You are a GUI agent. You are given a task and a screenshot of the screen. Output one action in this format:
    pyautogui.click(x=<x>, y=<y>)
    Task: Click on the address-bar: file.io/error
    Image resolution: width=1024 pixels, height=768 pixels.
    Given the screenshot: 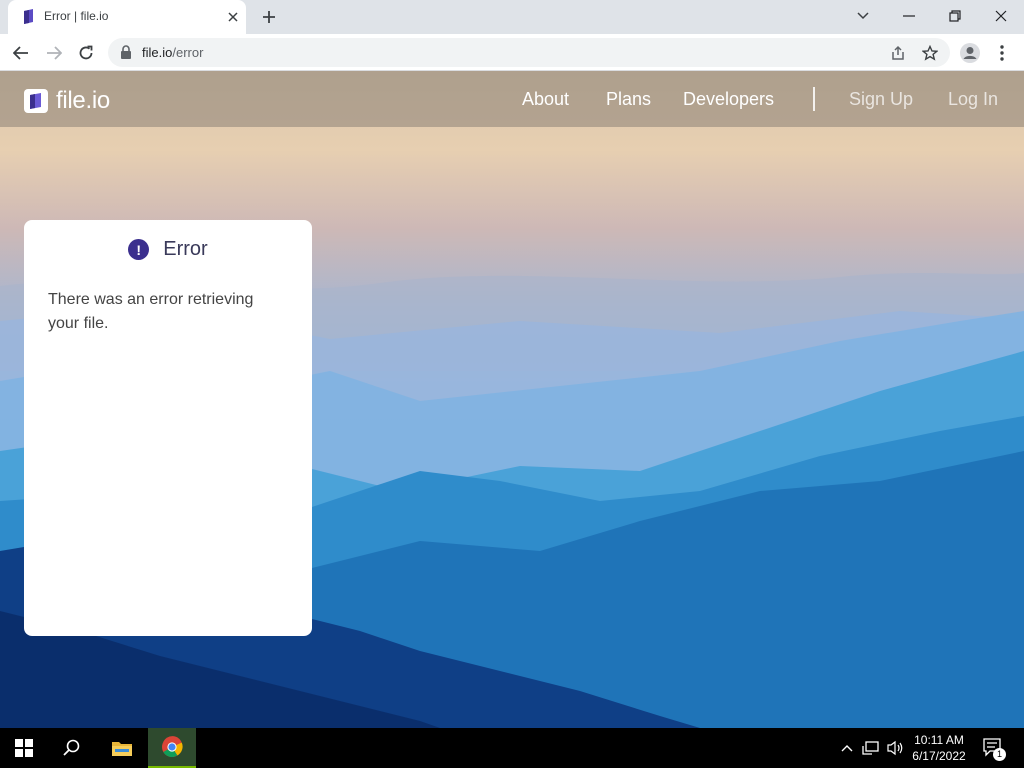 What is the action you would take?
    pyautogui.click(x=529, y=52)
    